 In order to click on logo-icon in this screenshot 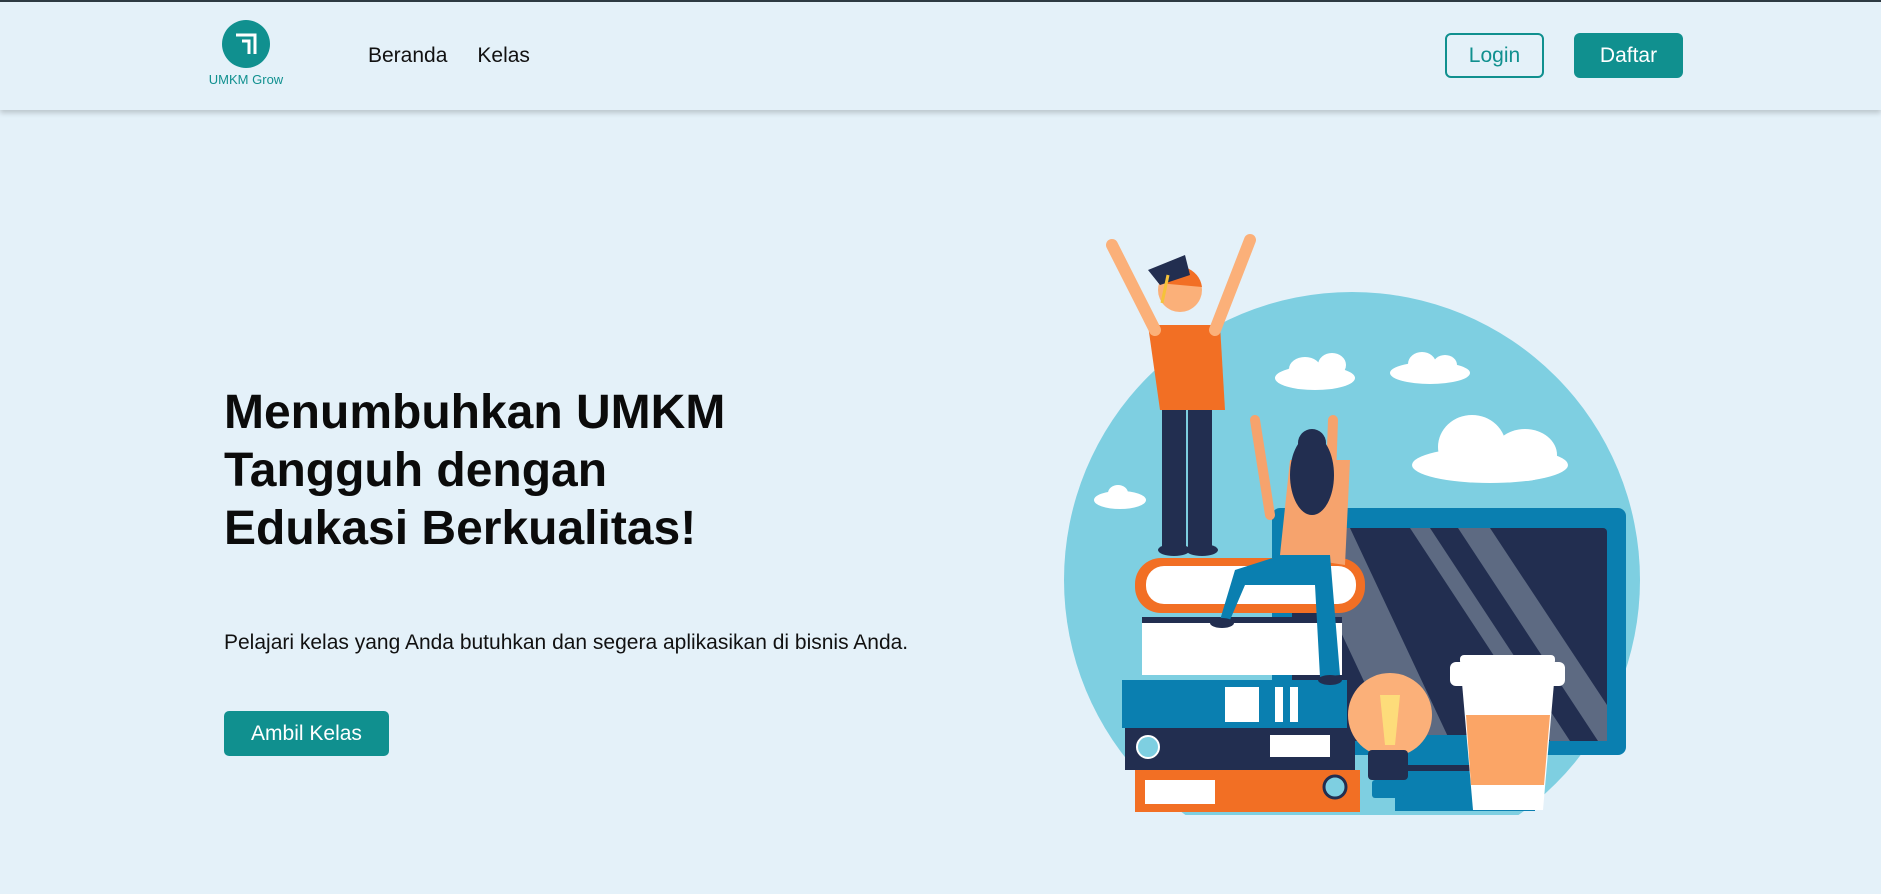, I will do `click(246, 44)`.